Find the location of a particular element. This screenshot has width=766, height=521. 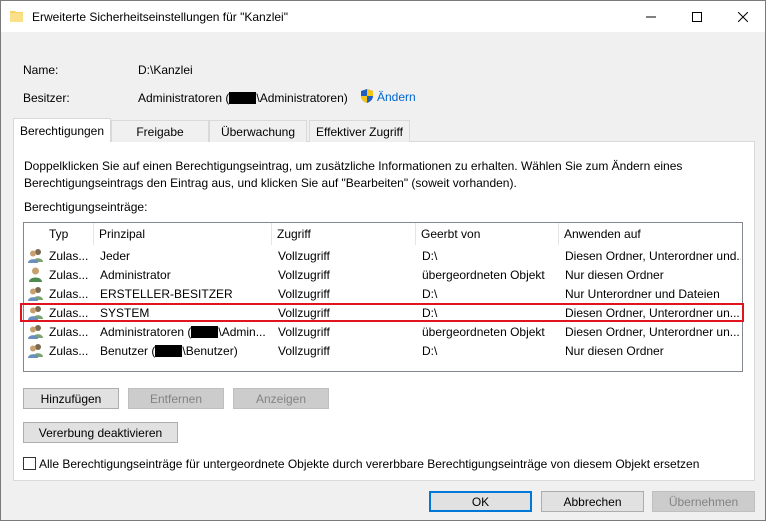

cell-principal: Jeder is located at coordinates (115, 255).